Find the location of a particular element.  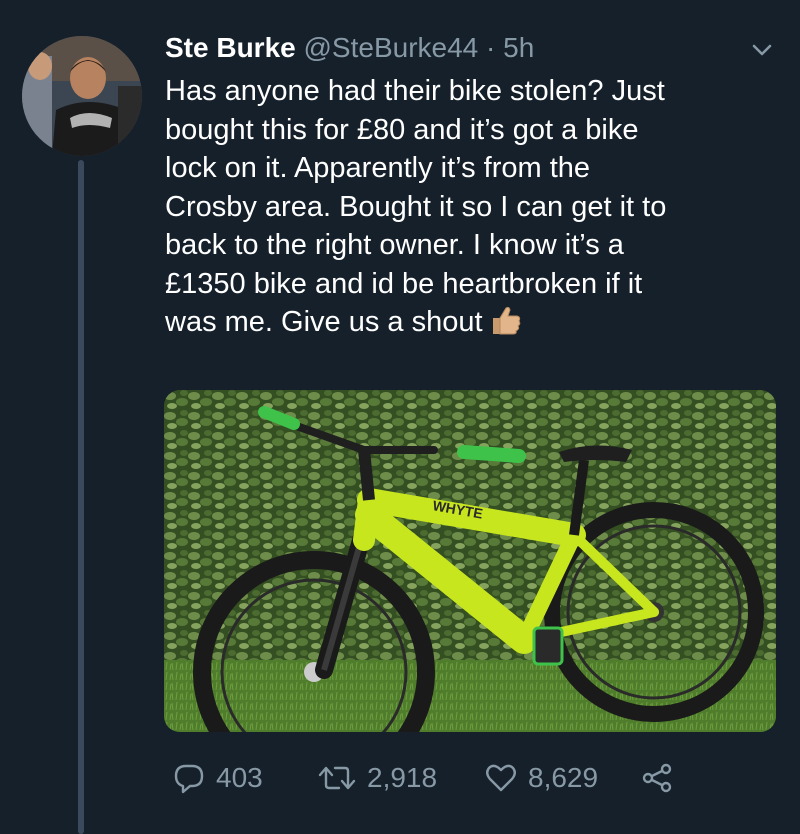

avatar-photo-icon is located at coordinates (82, 96).